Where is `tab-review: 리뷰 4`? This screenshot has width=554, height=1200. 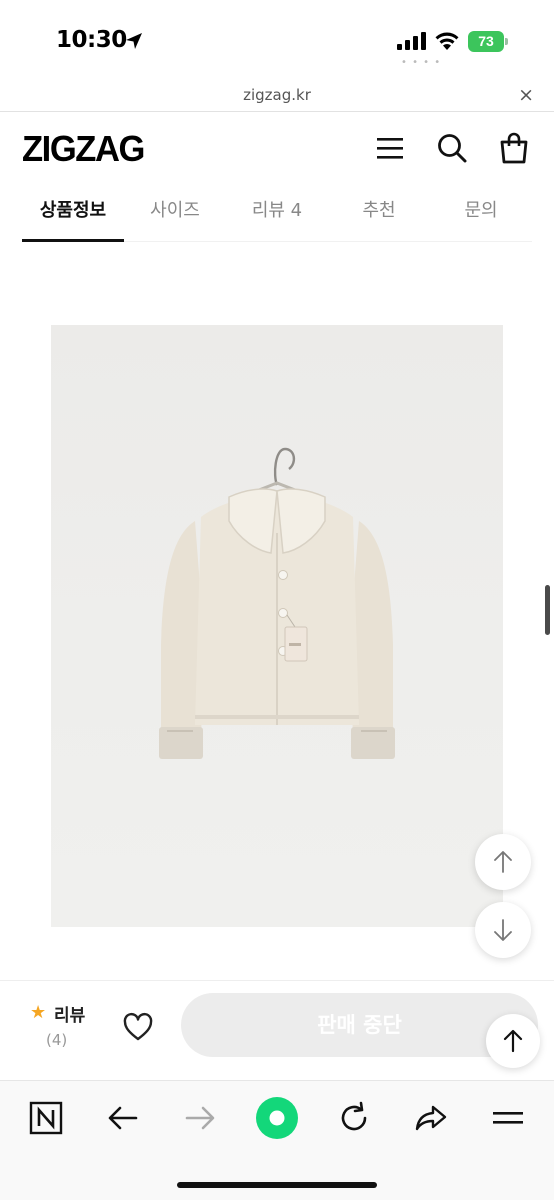
tab-review: 리뷰 4 is located at coordinates (277, 212).